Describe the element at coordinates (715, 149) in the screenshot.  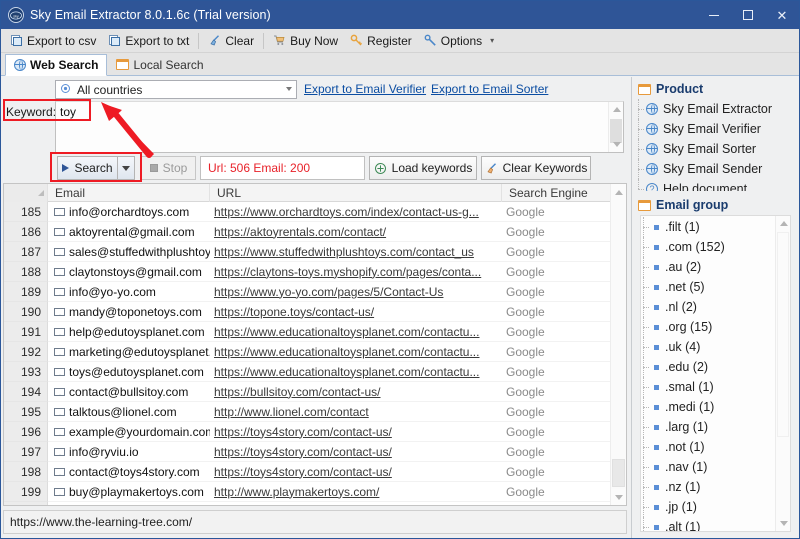
I see `product-item-sky-email-sorter: Sky Email Sorter` at that location.